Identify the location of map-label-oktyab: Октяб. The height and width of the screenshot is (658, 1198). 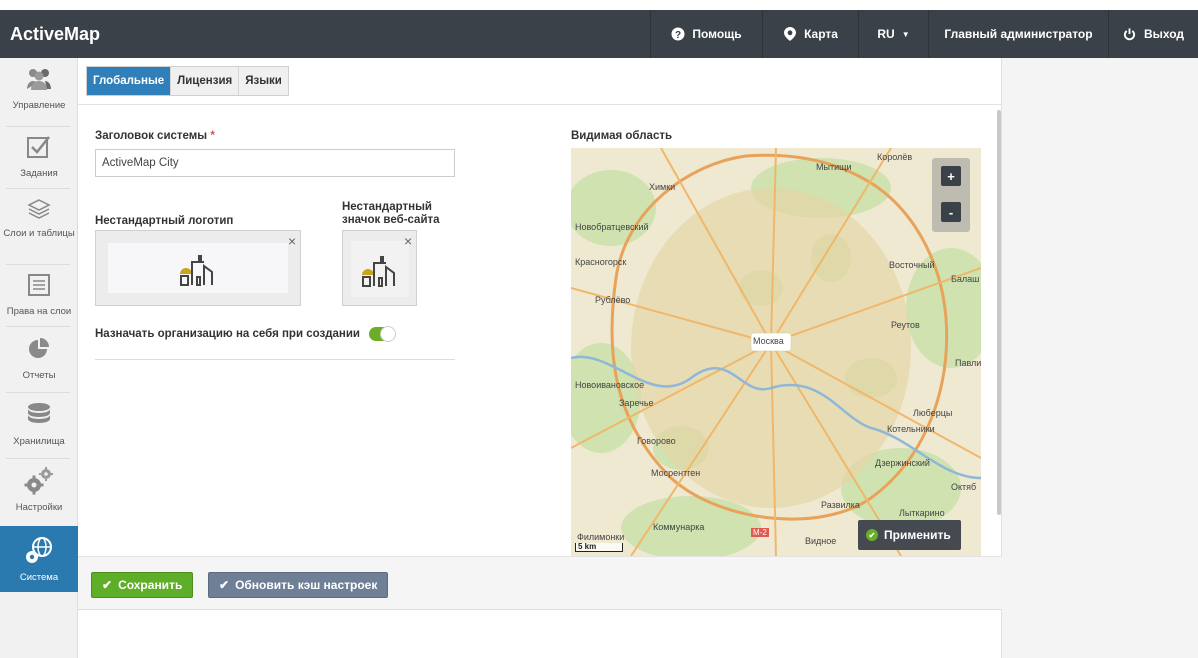
(964, 487).